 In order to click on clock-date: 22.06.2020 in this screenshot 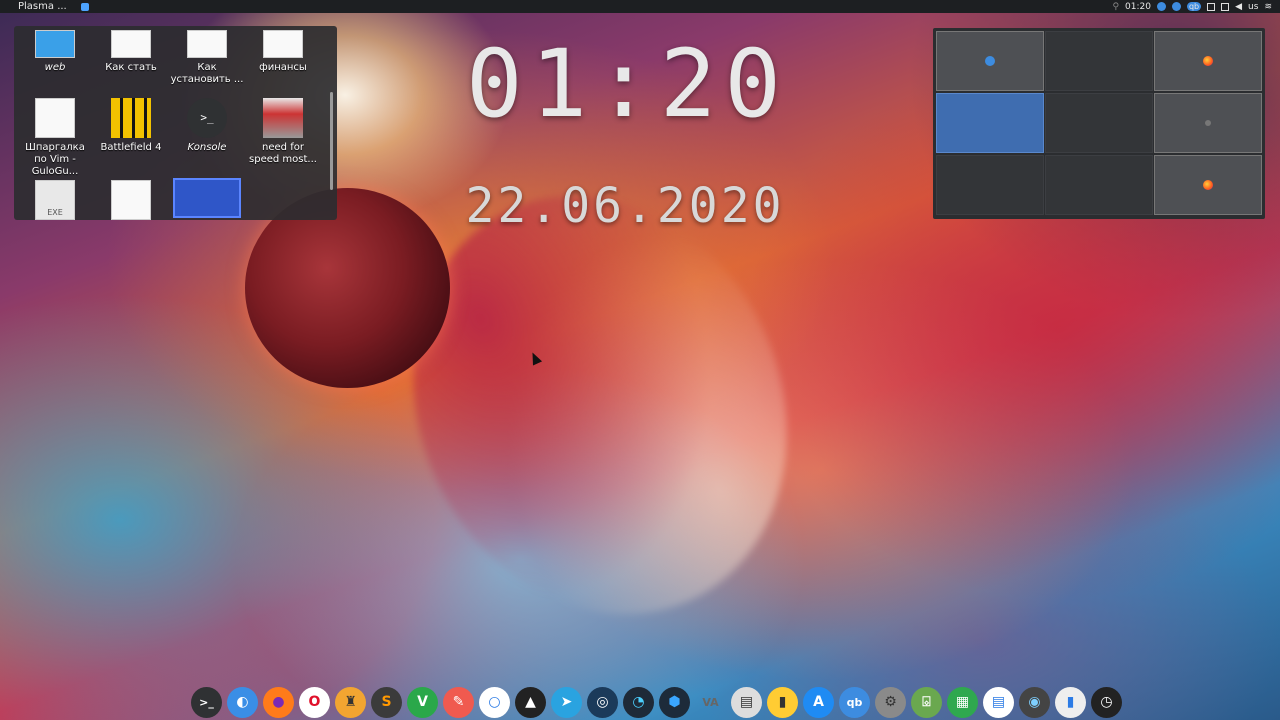, I will do `click(625, 206)`.